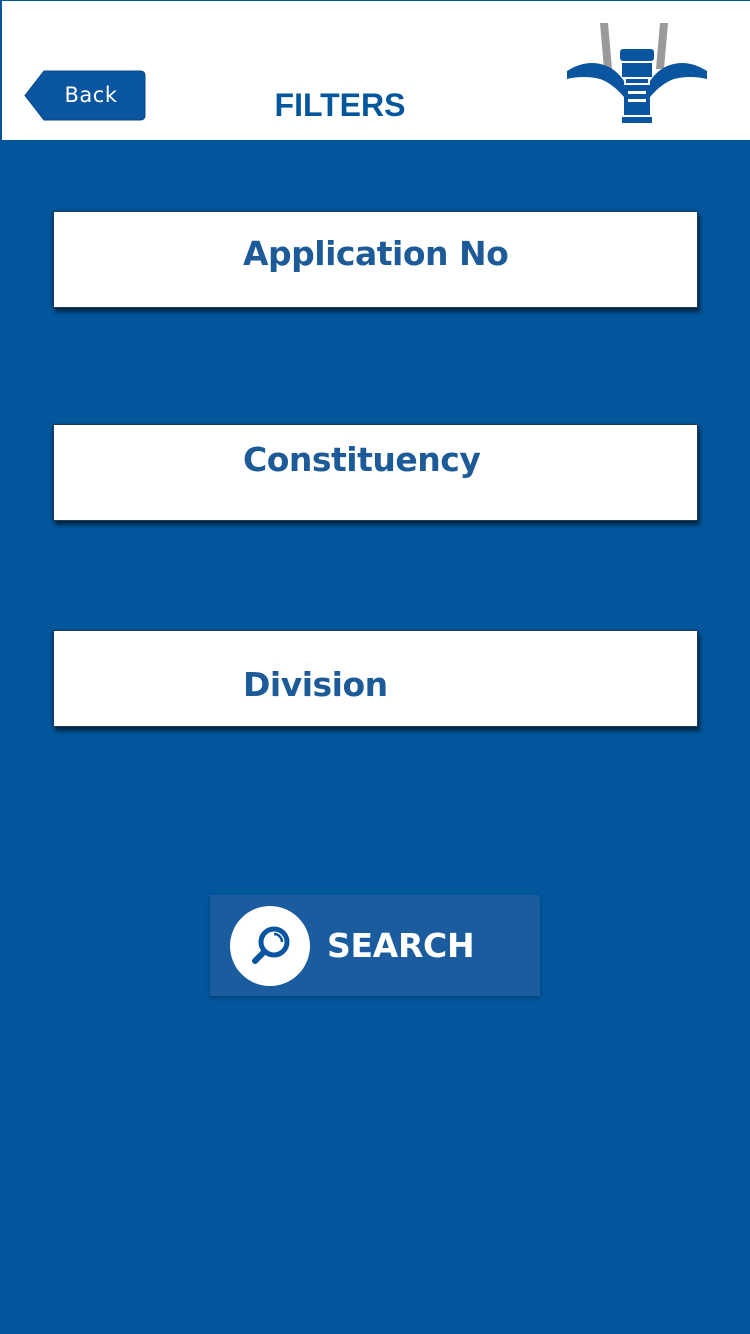 The image size is (750, 1334). Describe the element at coordinates (375, 70) in the screenshot. I see `top-bar: Back FILTERS` at that location.